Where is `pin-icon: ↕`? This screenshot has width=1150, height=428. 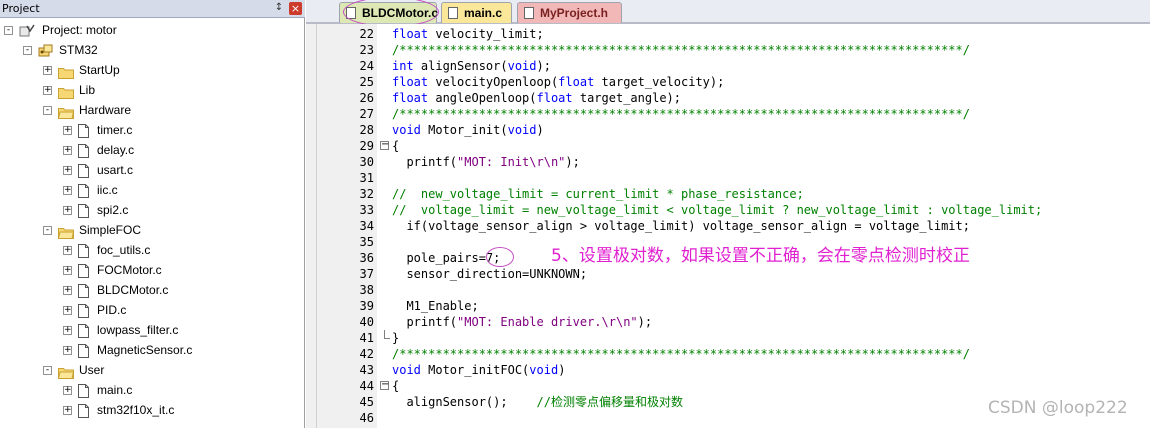 pin-icon: ↕ is located at coordinates (279, 8).